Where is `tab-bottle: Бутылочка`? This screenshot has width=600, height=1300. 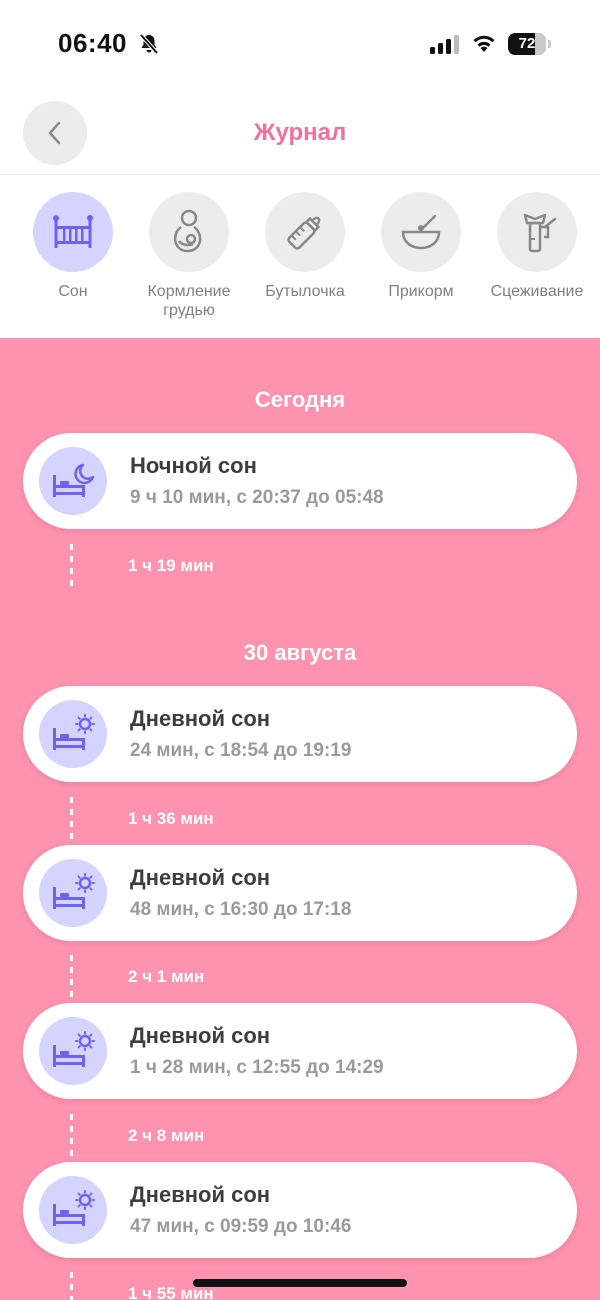
tab-bottle: Бутылочка is located at coordinates (305, 246).